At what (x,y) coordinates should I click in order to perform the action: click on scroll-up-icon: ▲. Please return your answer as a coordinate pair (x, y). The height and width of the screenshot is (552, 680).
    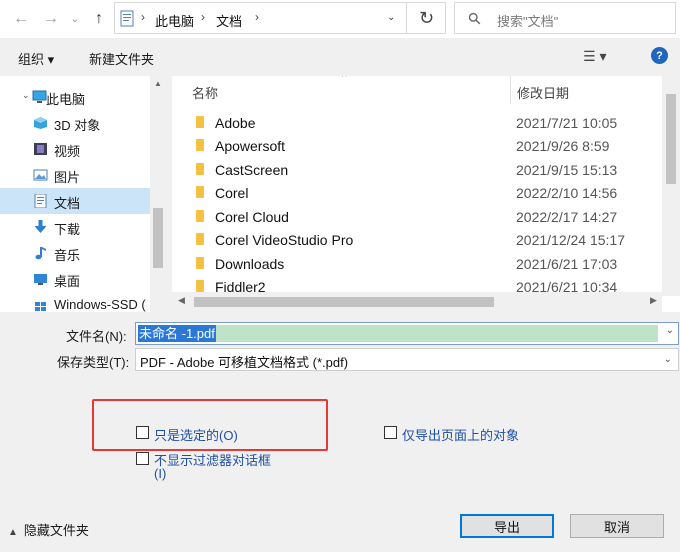
    Looking at the image, I should click on (158, 83).